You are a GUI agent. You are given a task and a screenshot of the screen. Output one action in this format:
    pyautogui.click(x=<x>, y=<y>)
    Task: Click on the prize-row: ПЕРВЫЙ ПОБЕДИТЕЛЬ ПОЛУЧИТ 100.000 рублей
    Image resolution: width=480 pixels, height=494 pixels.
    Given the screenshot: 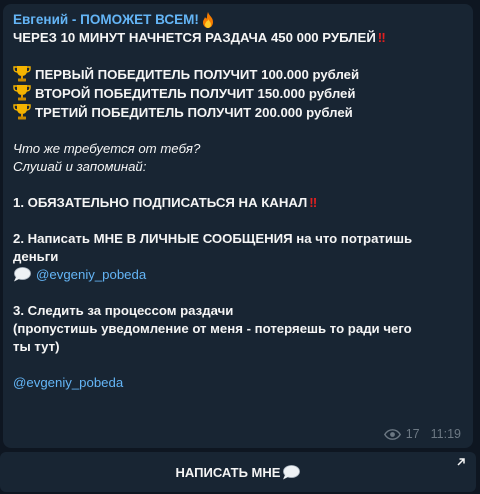 What is the action you would take?
    pyautogui.click(x=238, y=74)
    